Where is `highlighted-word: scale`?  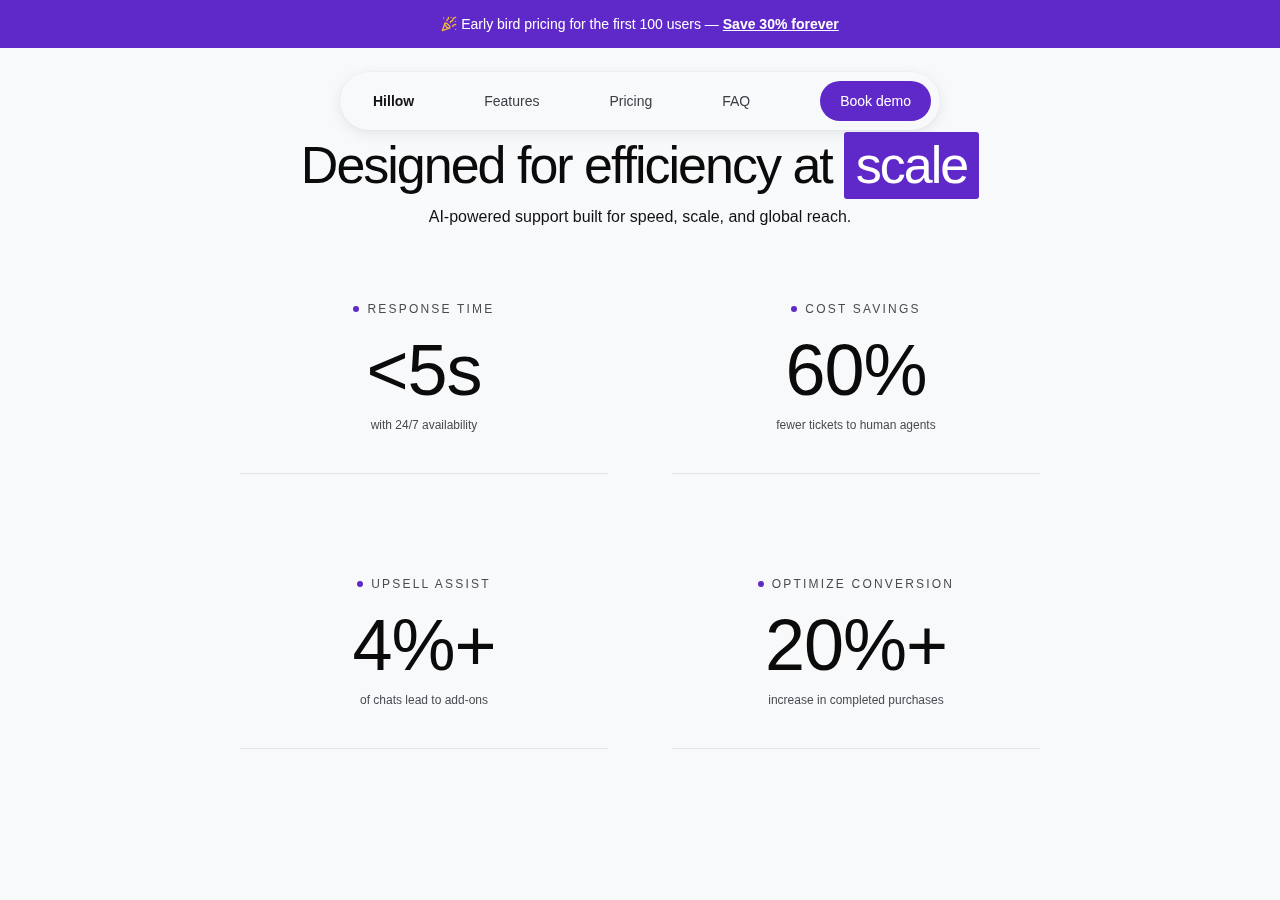
highlighted-word: scale is located at coordinates (911, 165).